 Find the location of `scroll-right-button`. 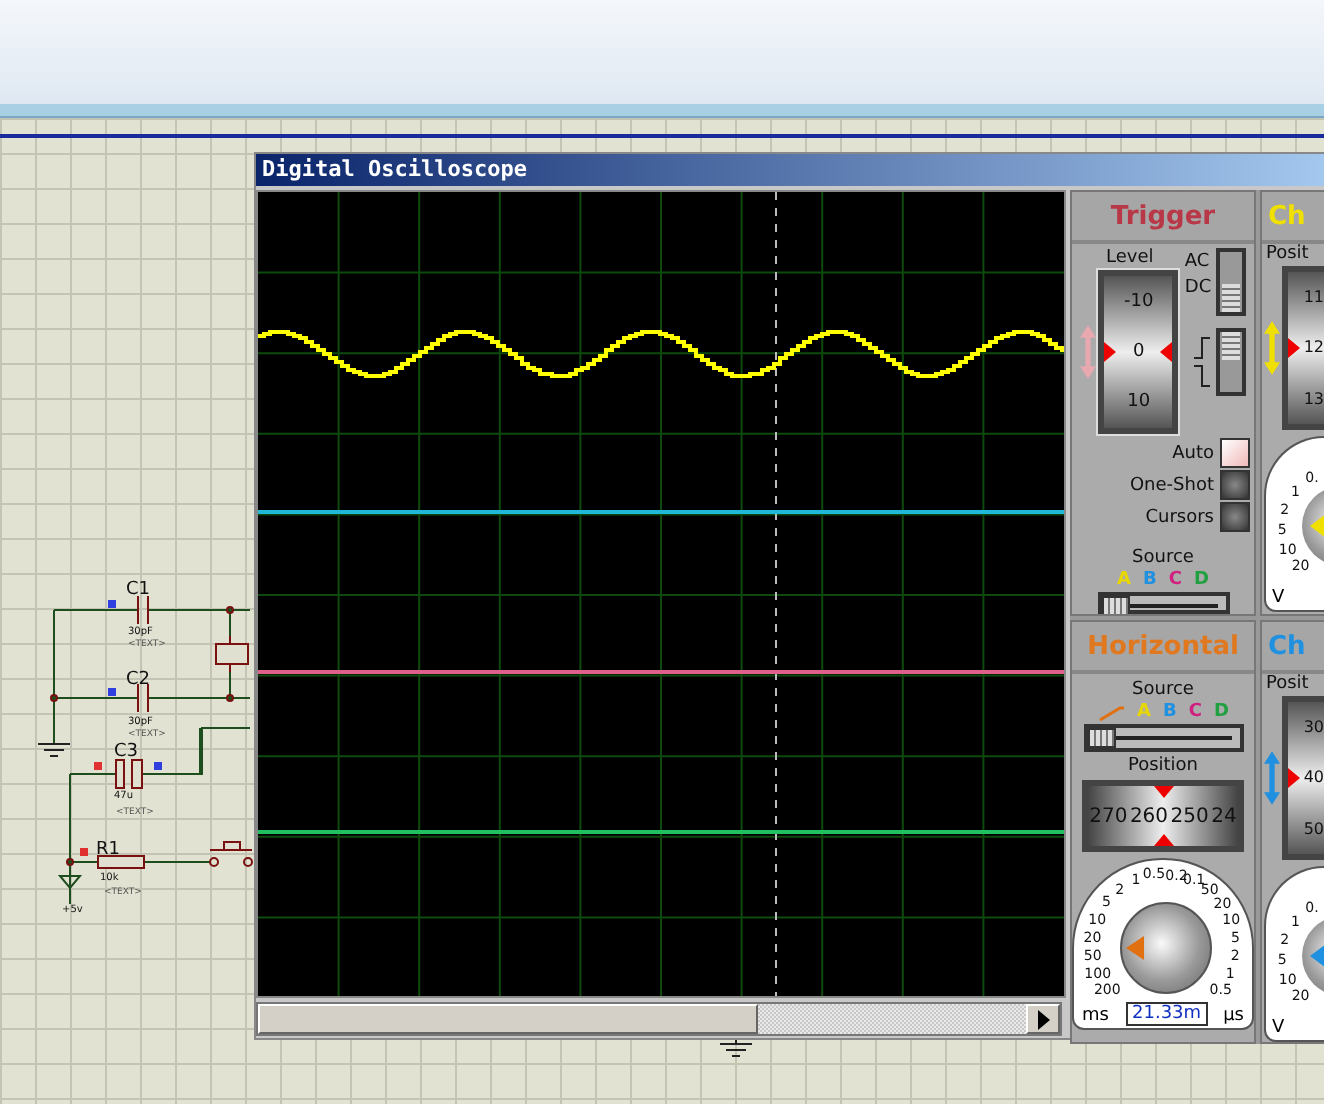

scroll-right-button is located at coordinates (1043, 1019).